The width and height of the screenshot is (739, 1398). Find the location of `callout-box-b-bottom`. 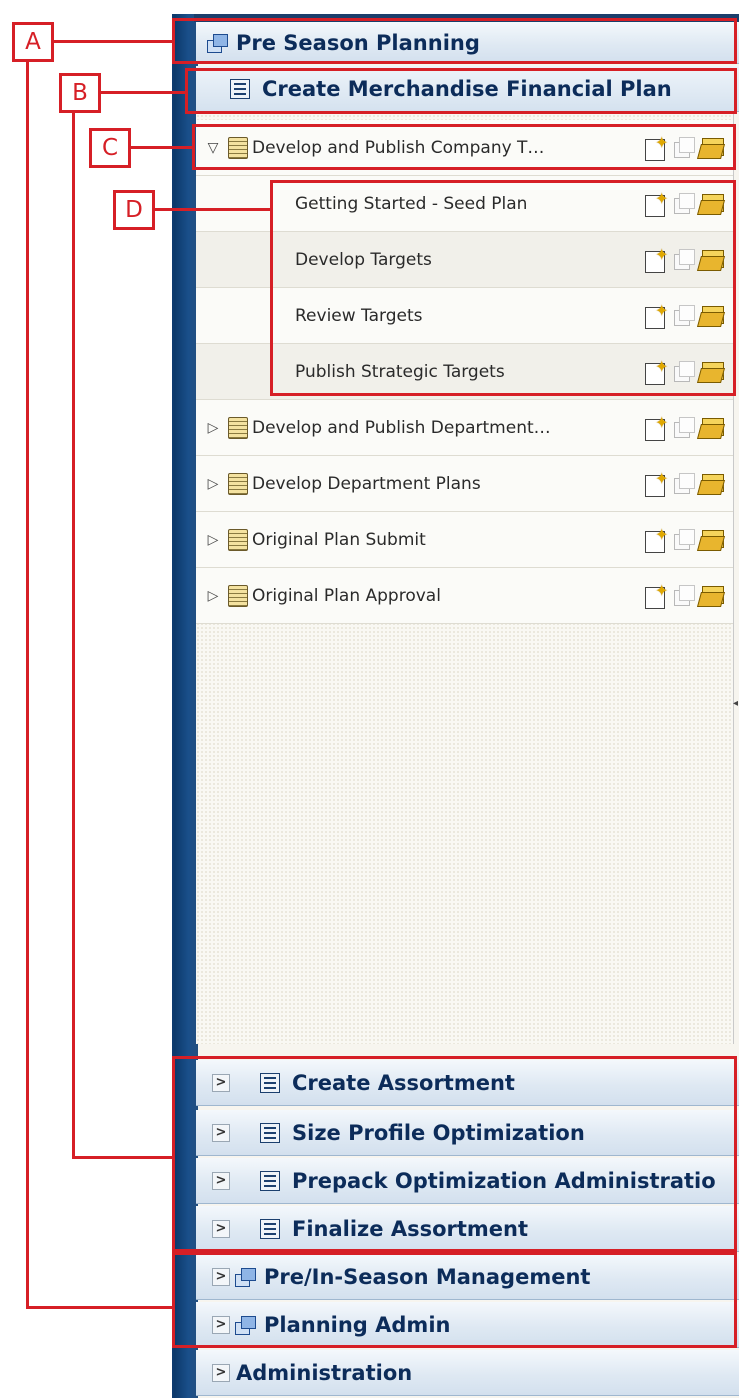

callout-box-b-bottom is located at coordinates (454, 1154).